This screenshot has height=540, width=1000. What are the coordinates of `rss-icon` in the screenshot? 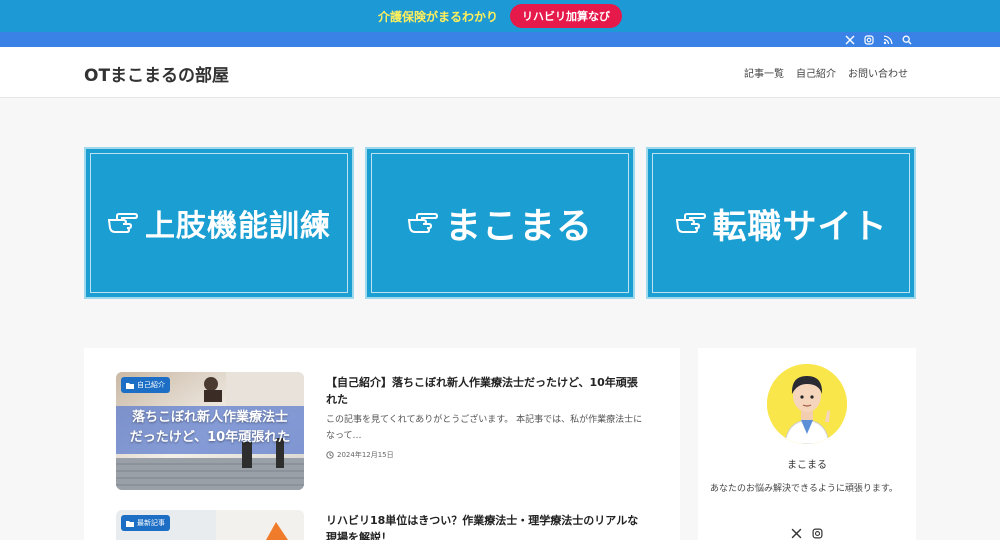 It's located at (888, 40).